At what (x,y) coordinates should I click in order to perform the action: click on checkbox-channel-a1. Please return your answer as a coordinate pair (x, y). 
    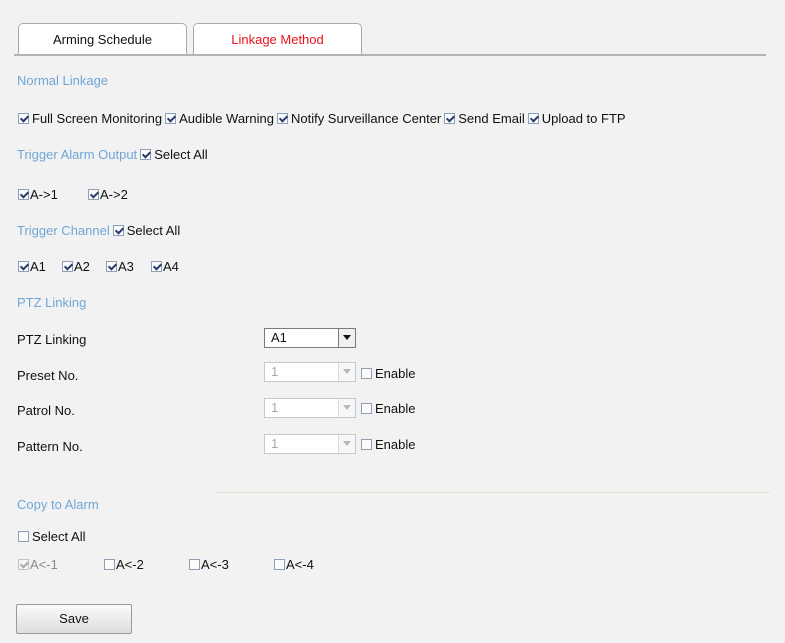
    Looking at the image, I should click on (23, 266).